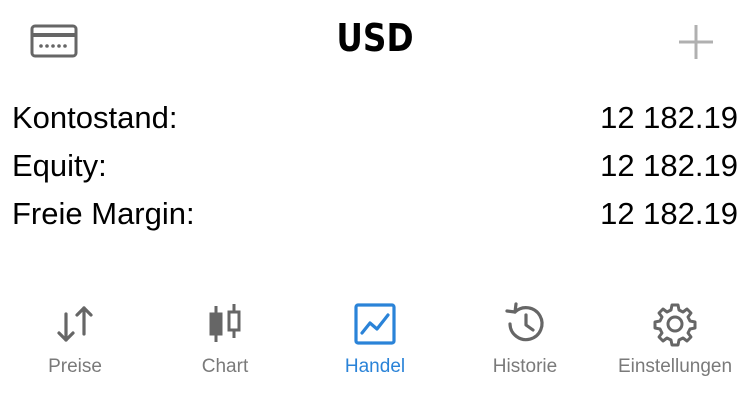 The image size is (750, 400). Describe the element at coordinates (75, 366) in the screenshot. I see `tab-label: Preise` at that location.